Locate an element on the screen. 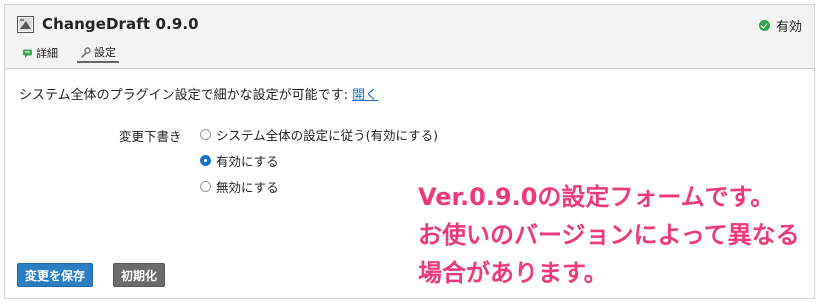  plugin-title: ChangeDraft 0.9.0 is located at coordinates (120, 24).